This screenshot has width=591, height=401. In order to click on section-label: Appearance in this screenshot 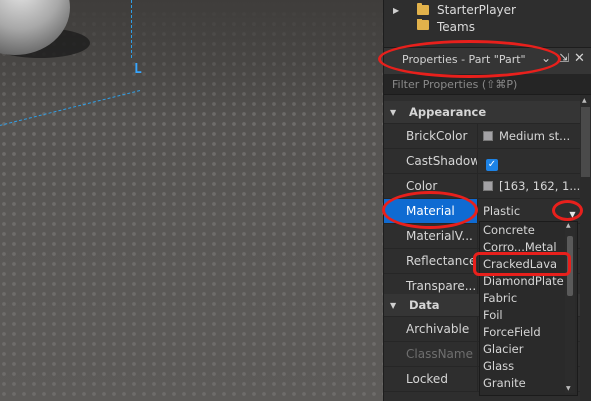, I will do `click(448, 112)`.